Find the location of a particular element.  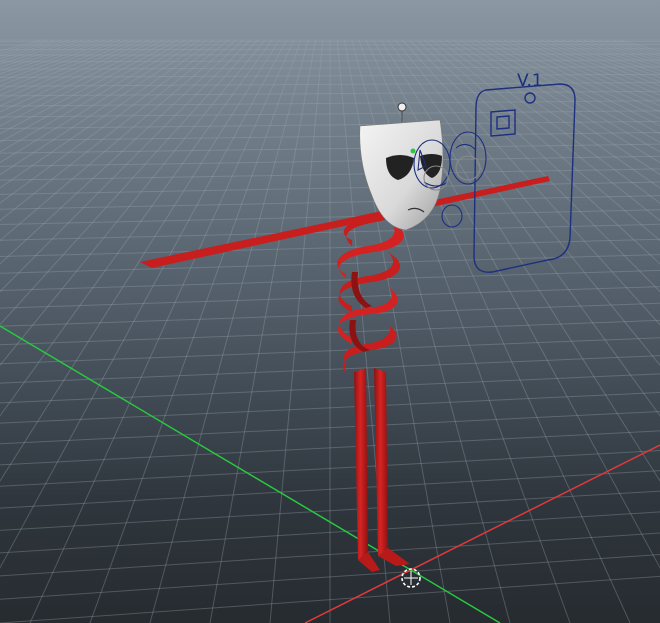

mask-head is located at coordinates (401, 166).